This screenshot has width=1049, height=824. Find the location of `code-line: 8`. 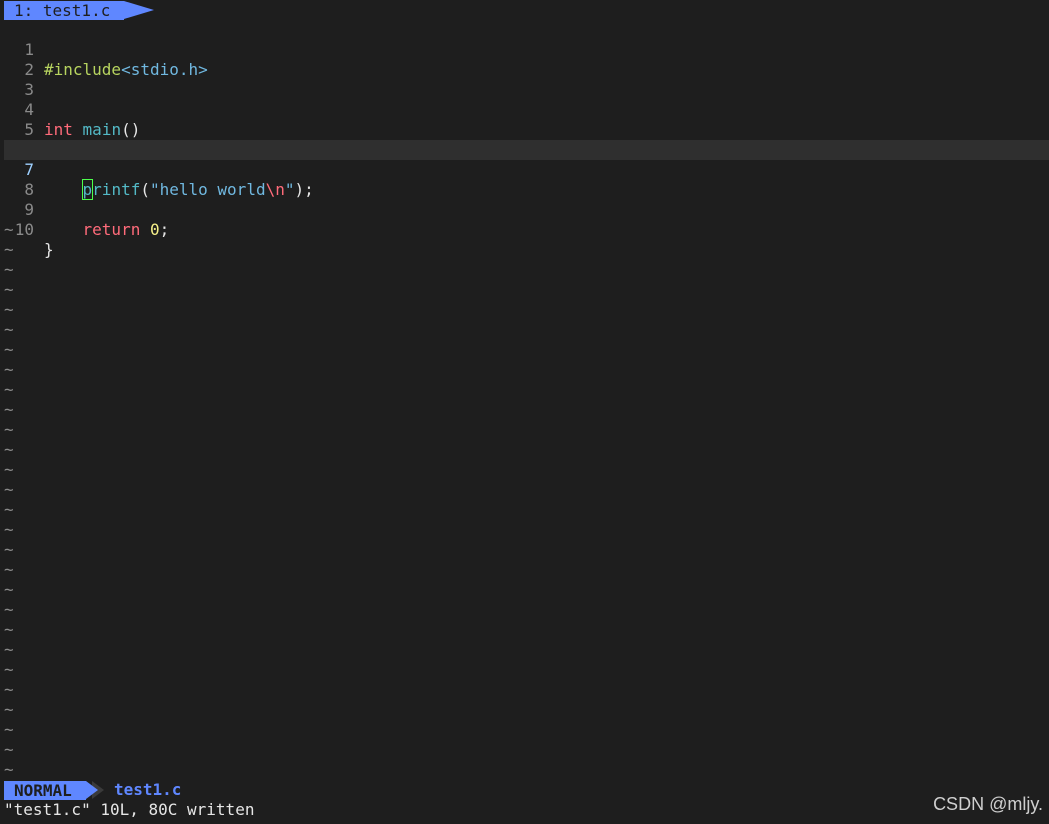

code-line: 8 is located at coordinates (526, 179).